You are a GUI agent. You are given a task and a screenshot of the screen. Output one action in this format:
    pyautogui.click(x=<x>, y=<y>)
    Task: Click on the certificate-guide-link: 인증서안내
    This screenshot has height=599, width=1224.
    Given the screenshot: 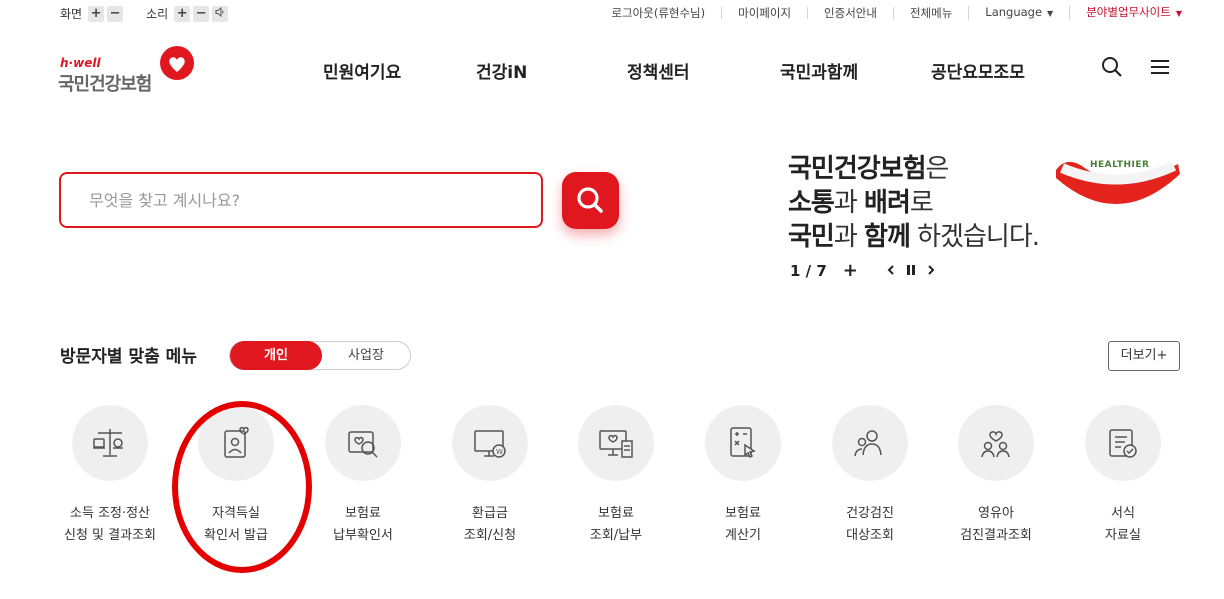 What is the action you would take?
    pyautogui.click(x=850, y=13)
    